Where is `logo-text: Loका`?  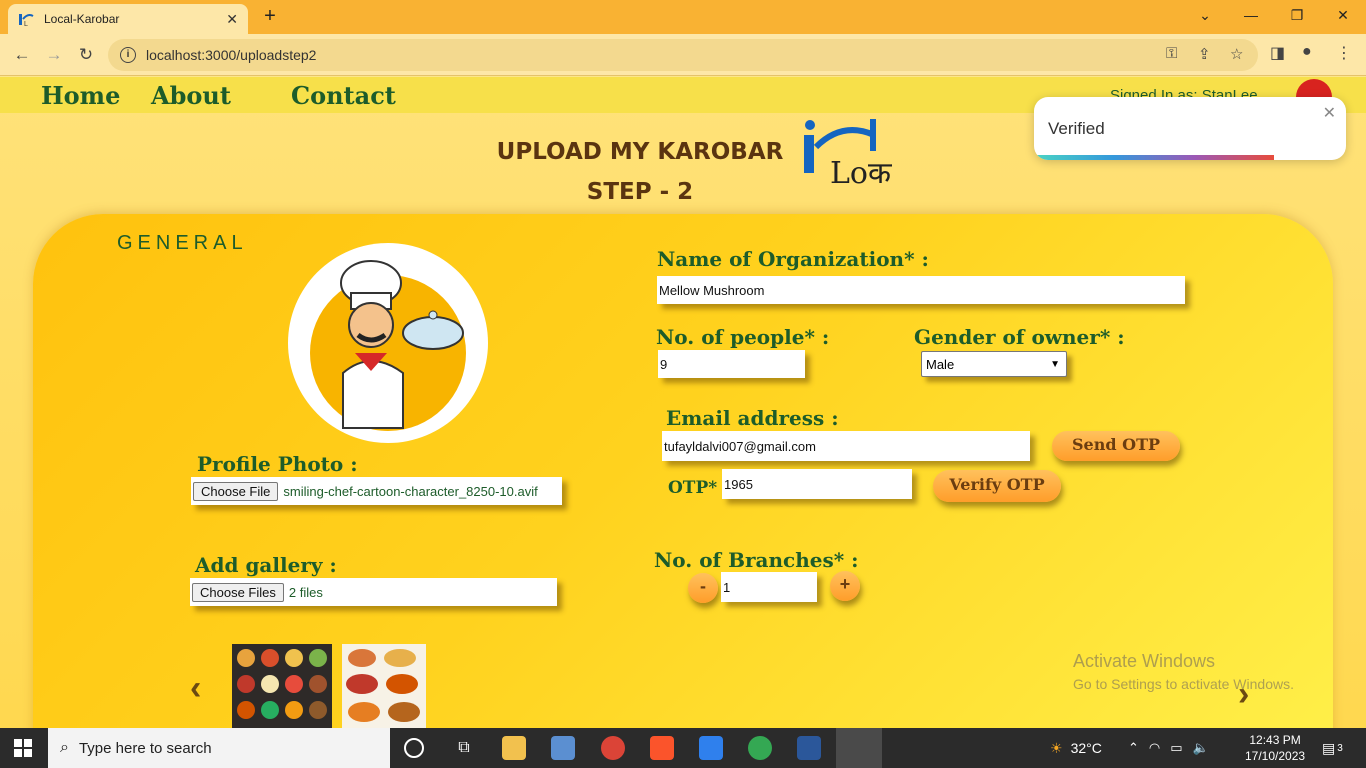
logo-text: Loका is located at coordinates (861, 172).